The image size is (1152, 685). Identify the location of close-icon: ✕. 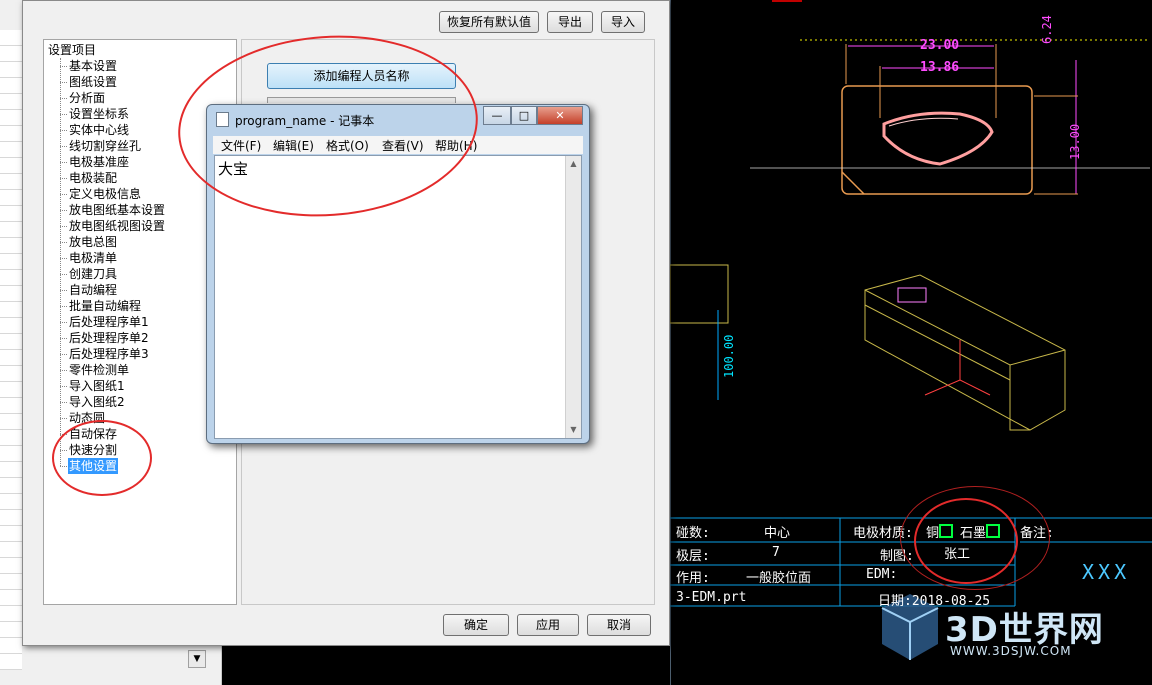
(560, 115).